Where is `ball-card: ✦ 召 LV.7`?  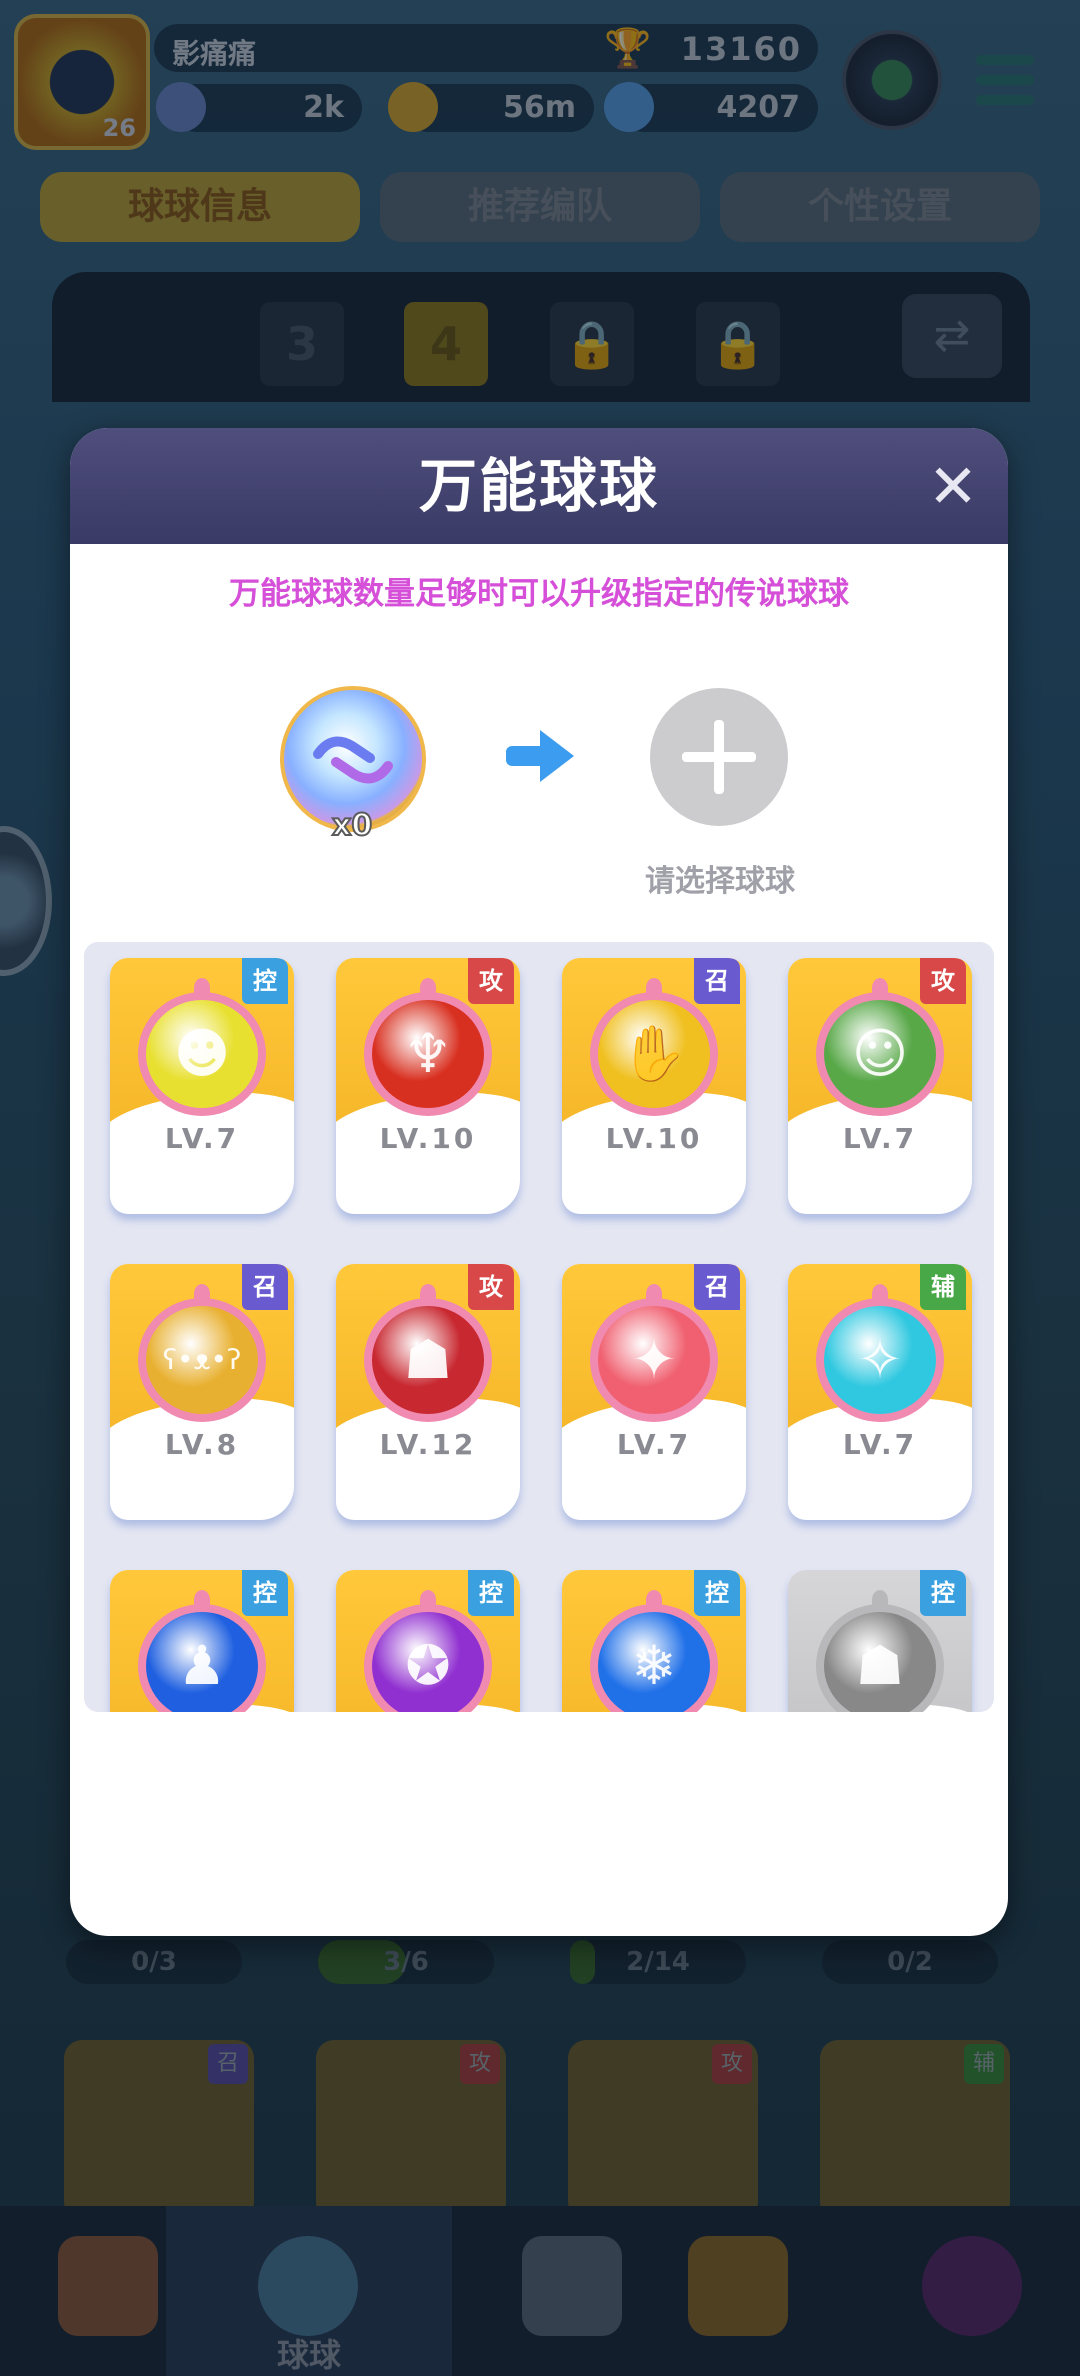 ball-card: ✦ 召 LV.7 is located at coordinates (654, 1392).